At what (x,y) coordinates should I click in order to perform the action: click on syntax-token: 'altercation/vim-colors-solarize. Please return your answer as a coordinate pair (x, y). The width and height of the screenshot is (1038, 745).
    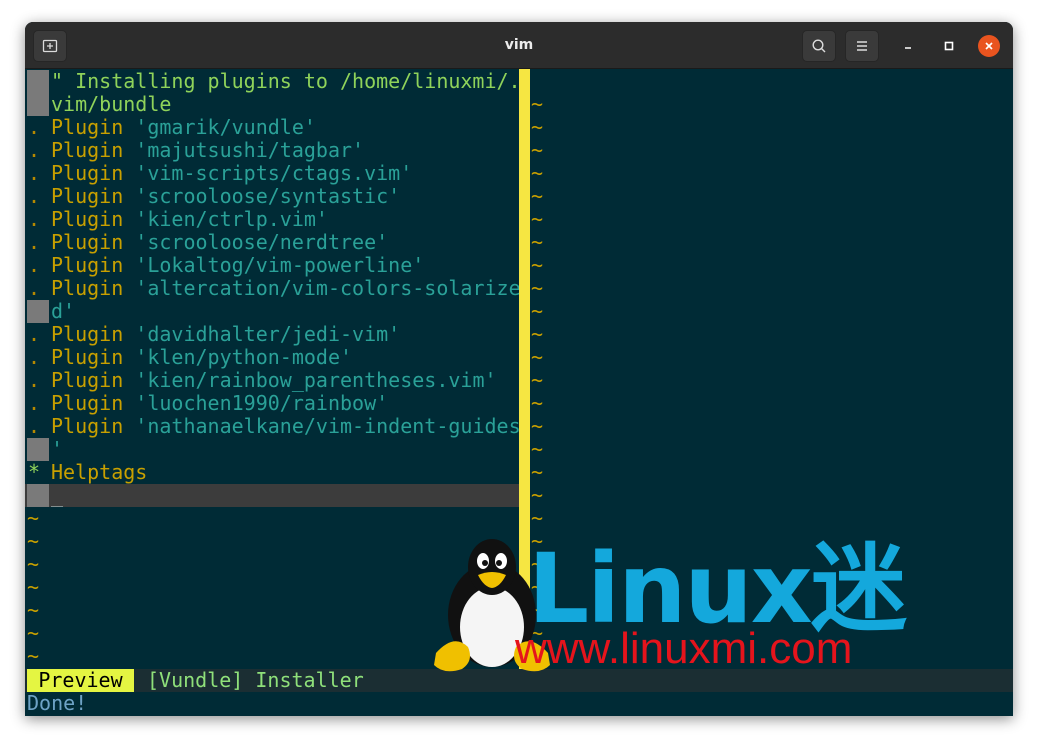
    Looking at the image, I should click on (327, 288).